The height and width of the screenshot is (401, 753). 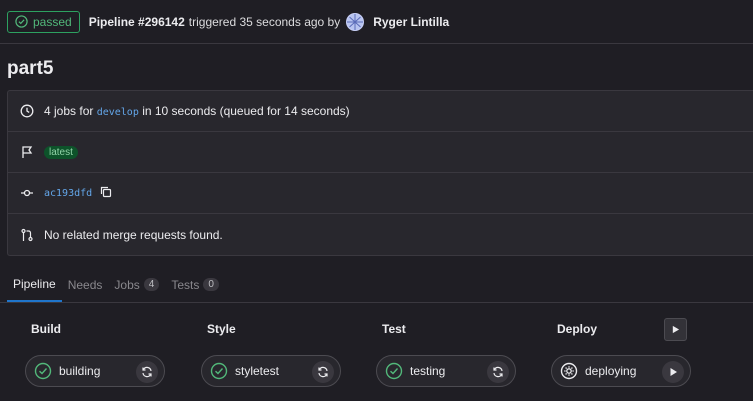 What do you see at coordinates (68, 193) in the screenshot?
I see `commit-sha-link: ac193dfd` at bounding box center [68, 193].